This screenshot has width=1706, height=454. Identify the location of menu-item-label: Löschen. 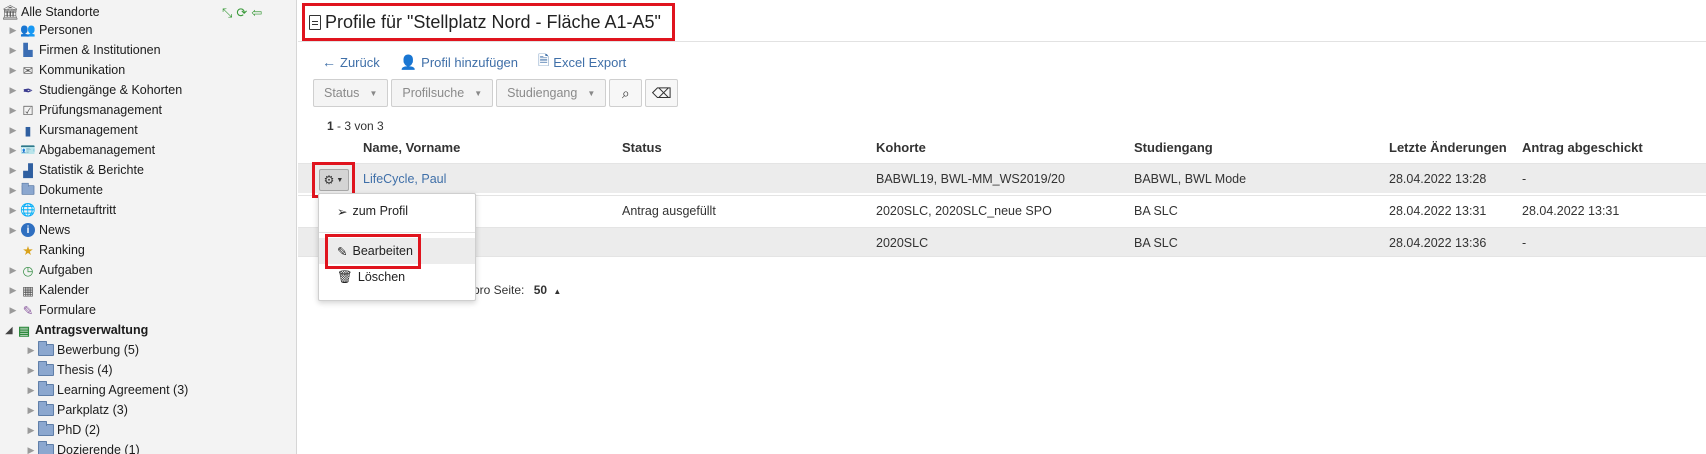
(381, 277).